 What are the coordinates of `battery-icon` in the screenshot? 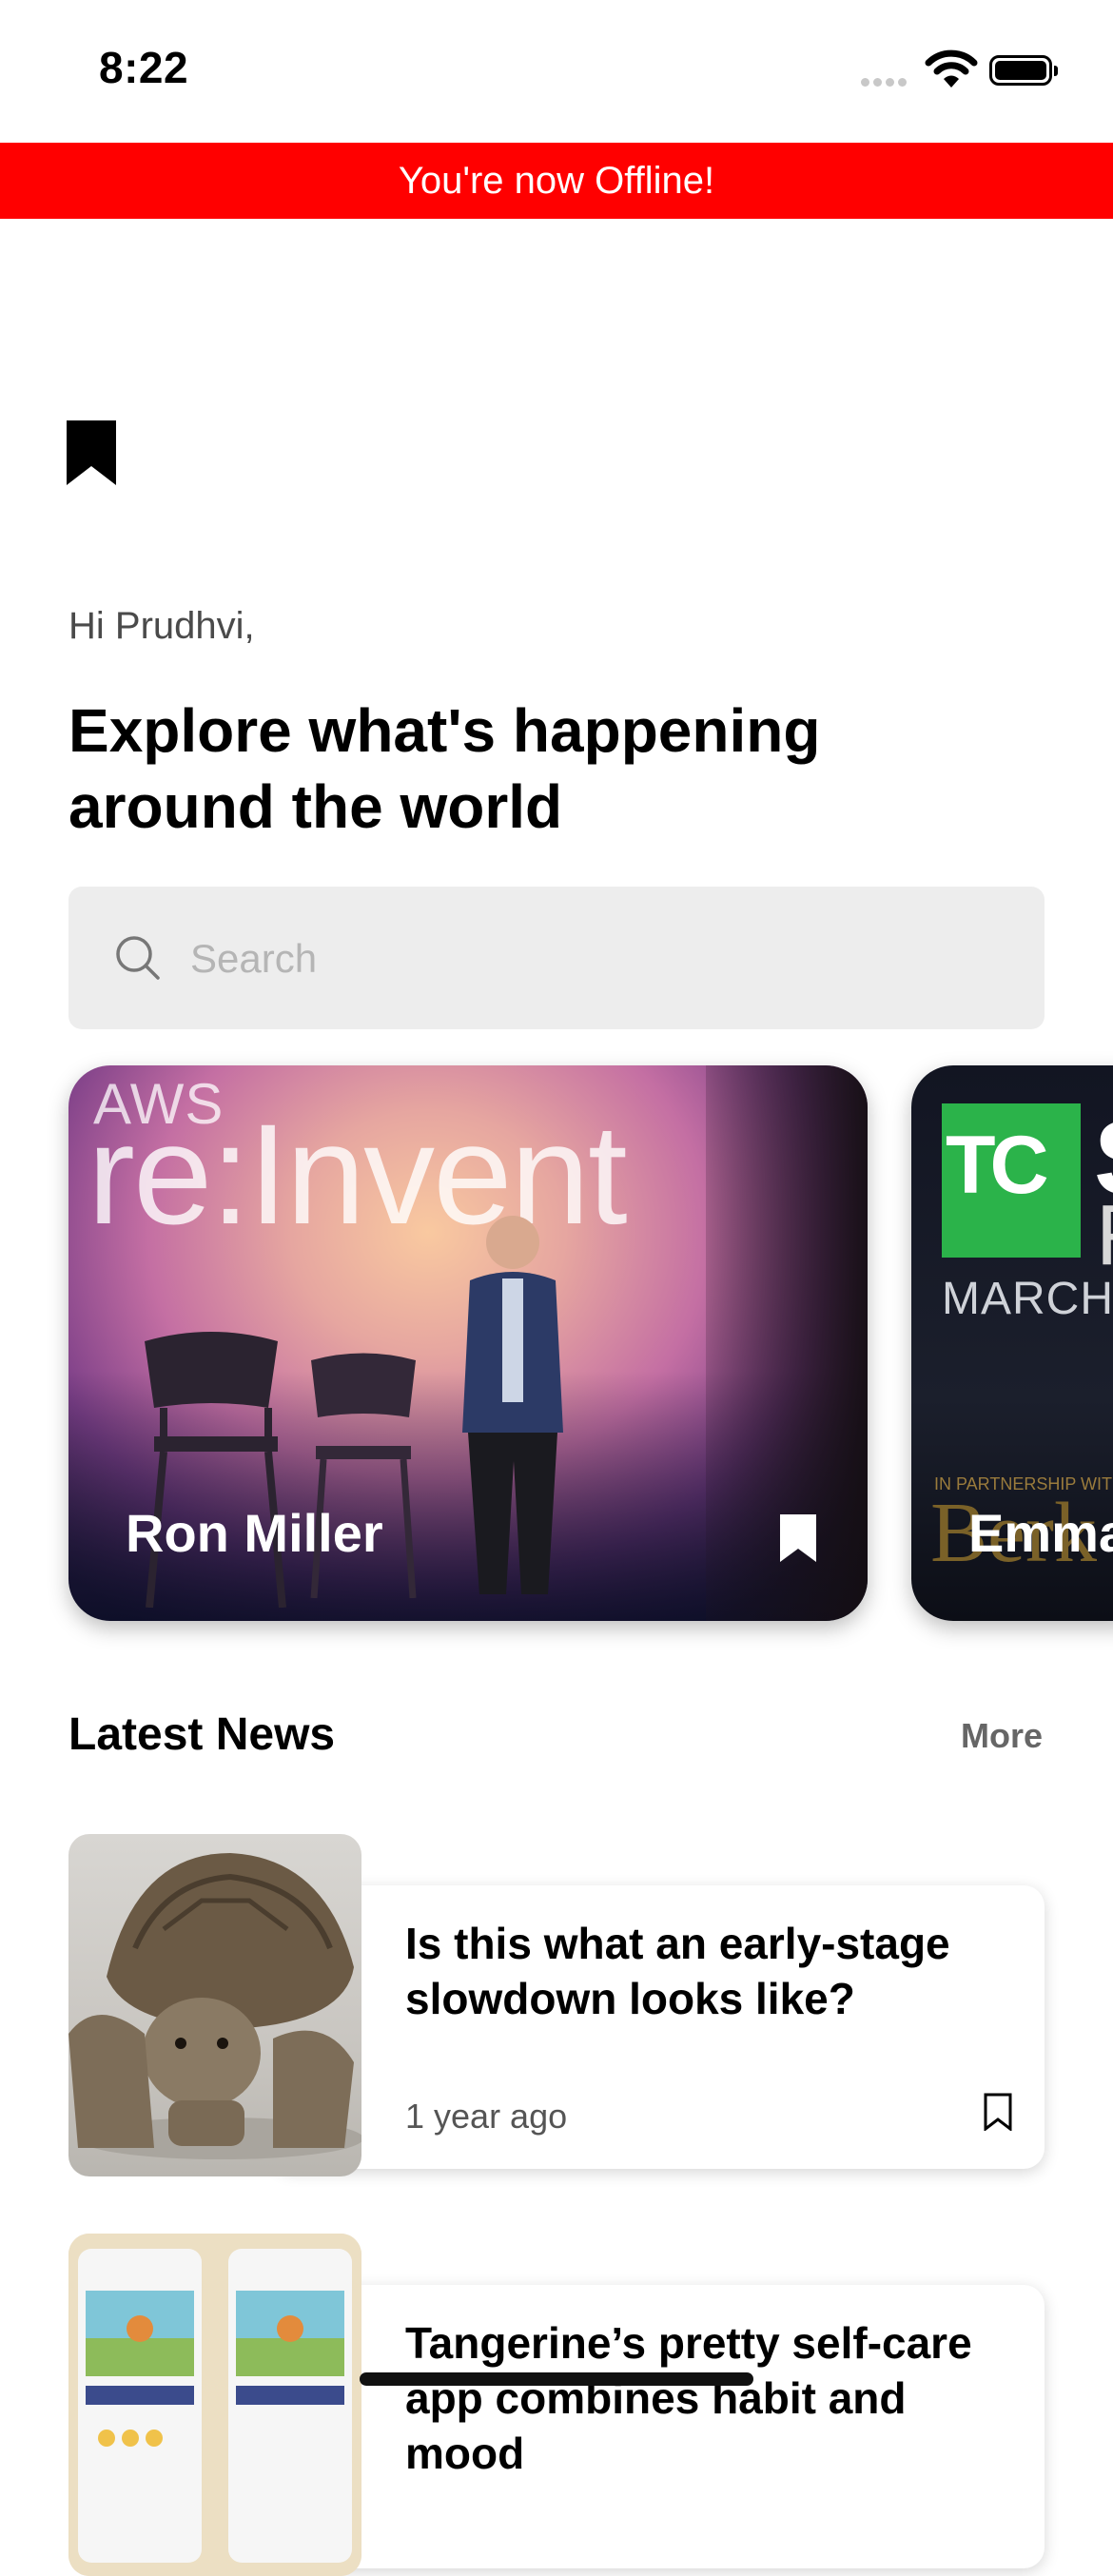 It's located at (1023, 71).